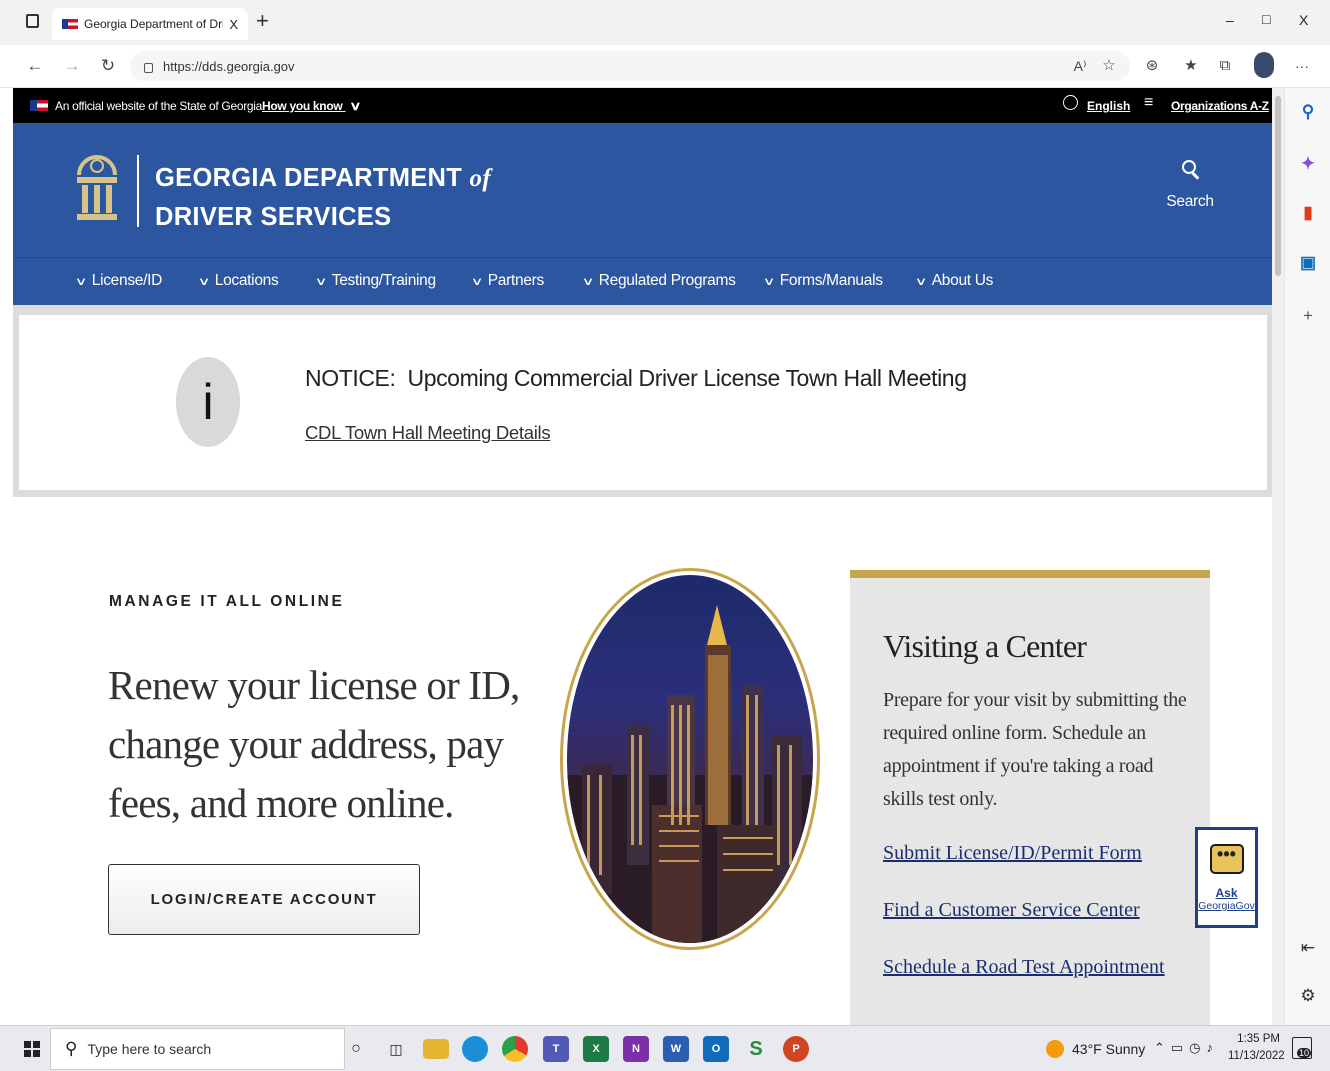  What do you see at coordinates (1011, 910) in the screenshot?
I see `find-service-center-link: Find a Customer Service Center` at bounding box center [1011, 910].